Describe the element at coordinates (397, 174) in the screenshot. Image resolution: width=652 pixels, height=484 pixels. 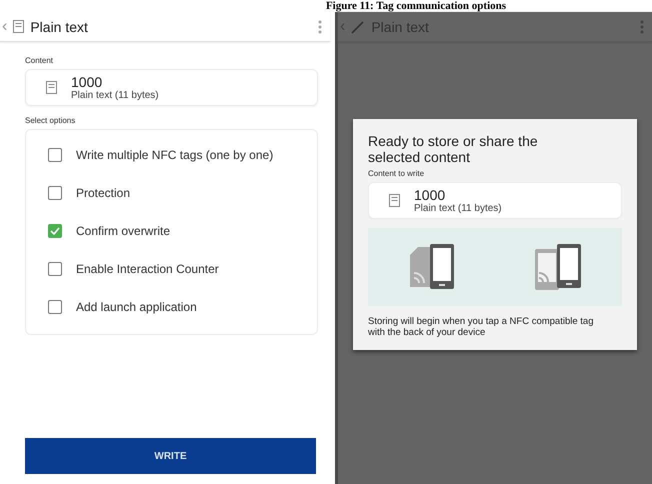
I see `section-label: Content to write` at that location.